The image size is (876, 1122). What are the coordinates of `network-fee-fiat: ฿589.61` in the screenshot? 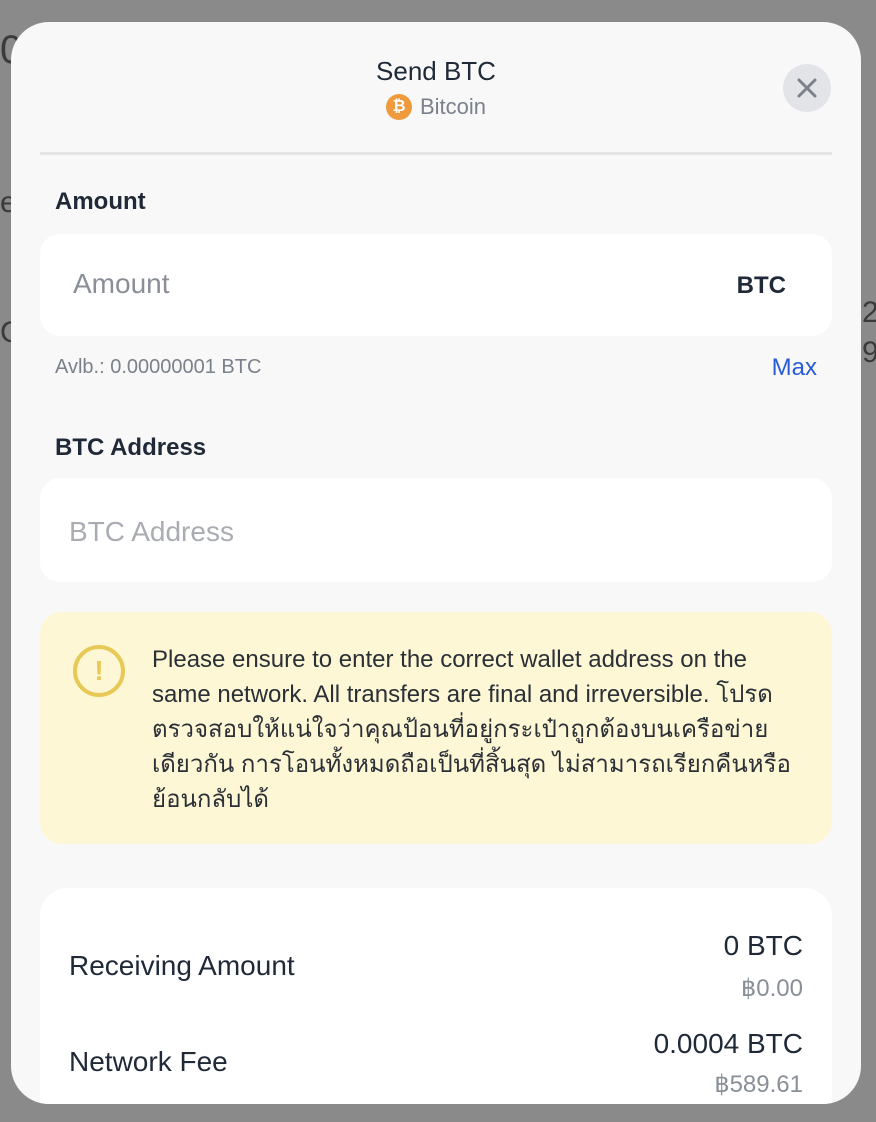 It's located at (758, 1084).